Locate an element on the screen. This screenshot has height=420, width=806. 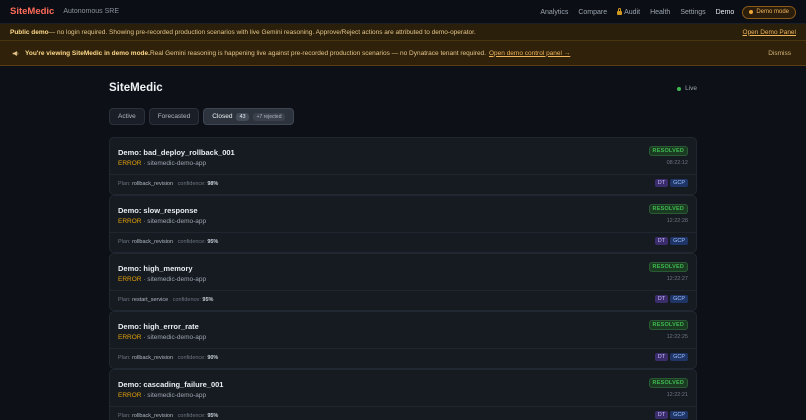
incident-time: 08:22:12 is located at coordinates (677, 163).